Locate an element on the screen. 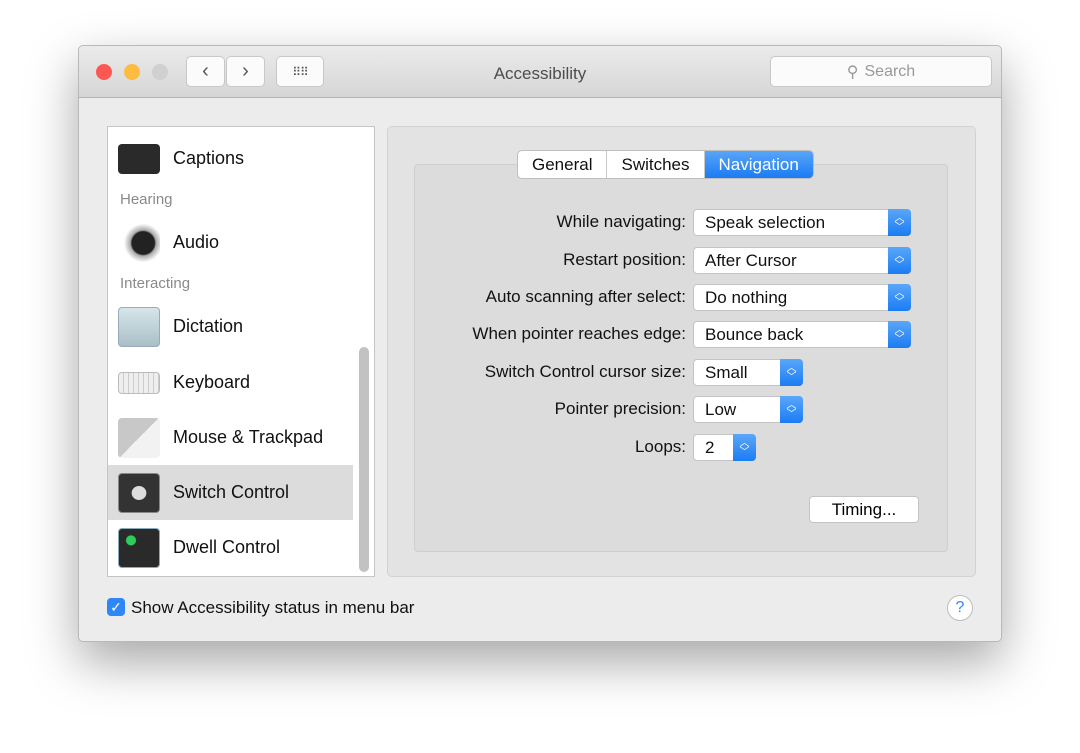 This screenshot has height=753, width=1080. popup-value: Small is located at coordinates (726, 372).